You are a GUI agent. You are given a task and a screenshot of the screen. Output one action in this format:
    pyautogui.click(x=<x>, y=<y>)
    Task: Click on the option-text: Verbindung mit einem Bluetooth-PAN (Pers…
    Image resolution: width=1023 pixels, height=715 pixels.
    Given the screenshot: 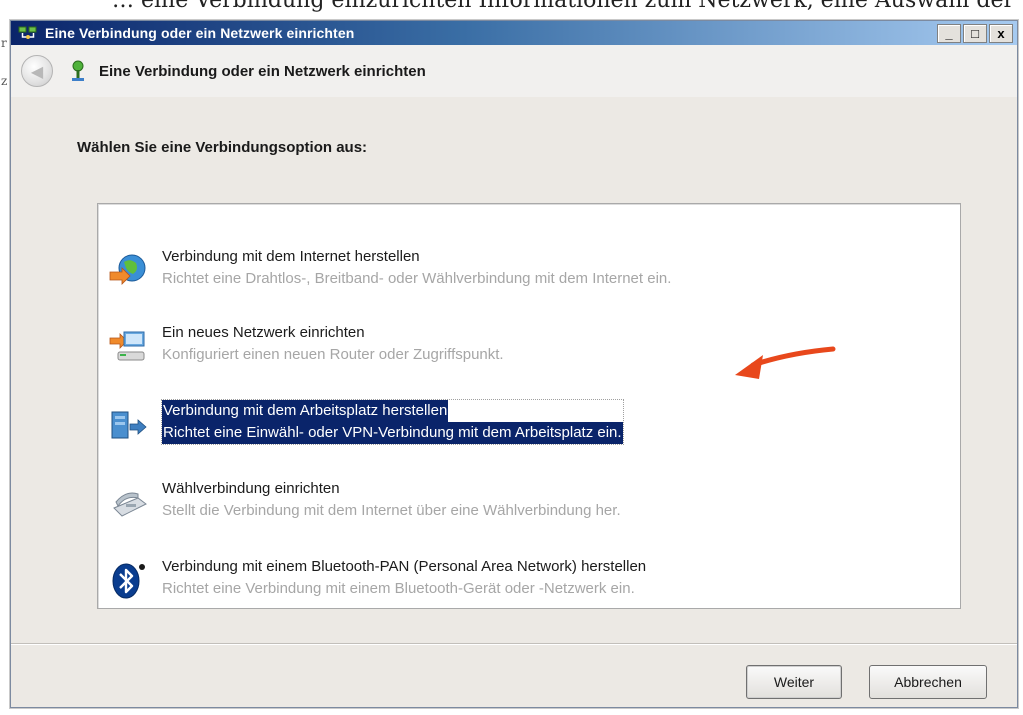 What is the action you would take?
    pyautogui.click(x=404, y=578)
    